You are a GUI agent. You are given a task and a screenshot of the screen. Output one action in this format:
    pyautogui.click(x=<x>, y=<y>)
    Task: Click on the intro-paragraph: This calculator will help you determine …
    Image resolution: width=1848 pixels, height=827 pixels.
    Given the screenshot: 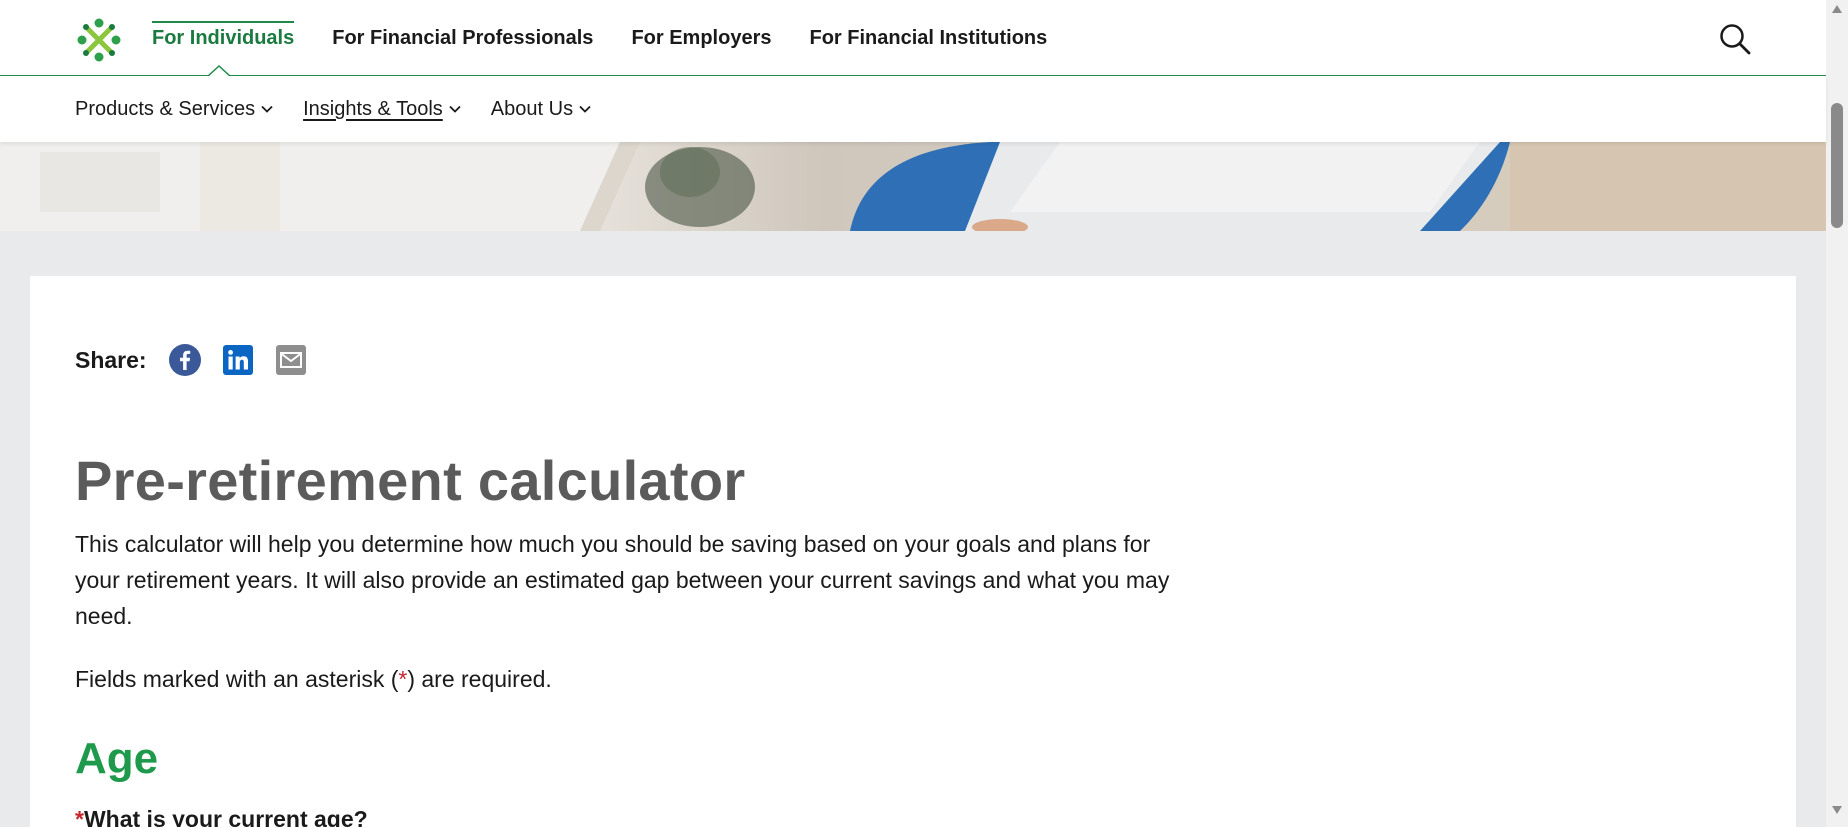 What is the action you would take?
    pyautogui.click(x=622, y=580)
    